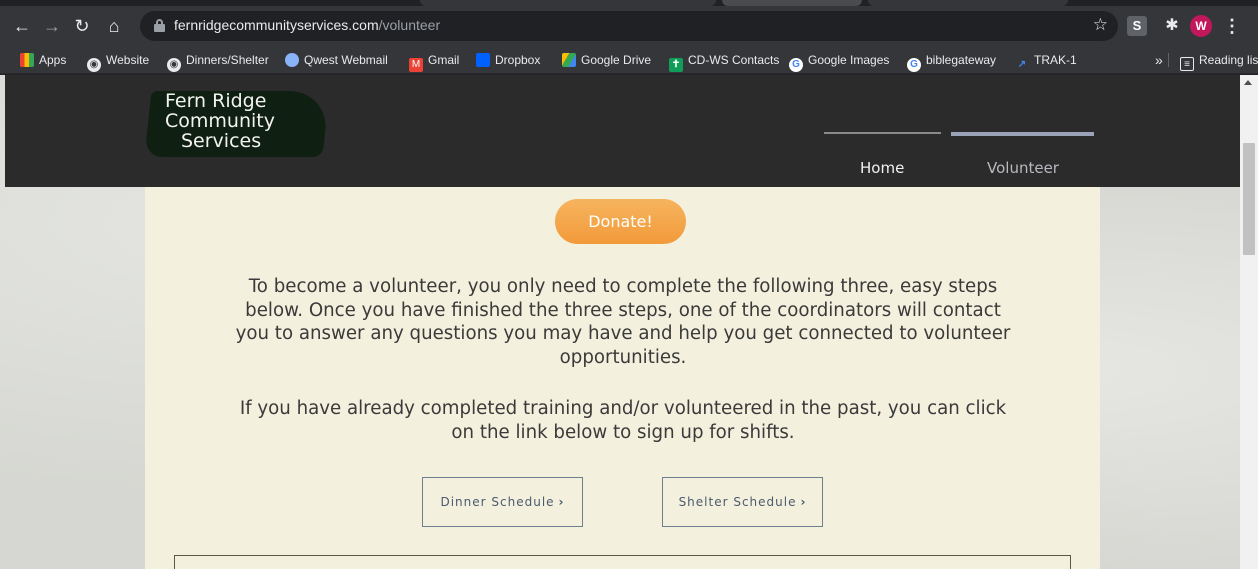  I want to click on bookmark-google-images: G Google Images, so click(839, 61).